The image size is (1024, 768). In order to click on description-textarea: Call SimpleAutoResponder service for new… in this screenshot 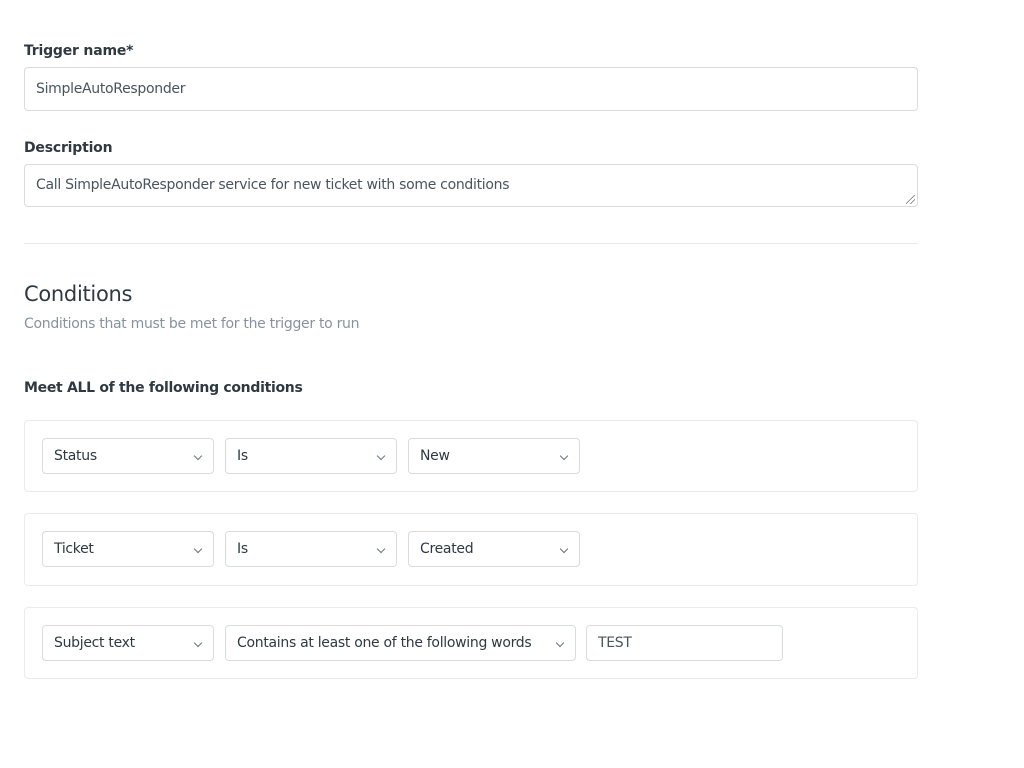, I will do `click(471, 185)`.